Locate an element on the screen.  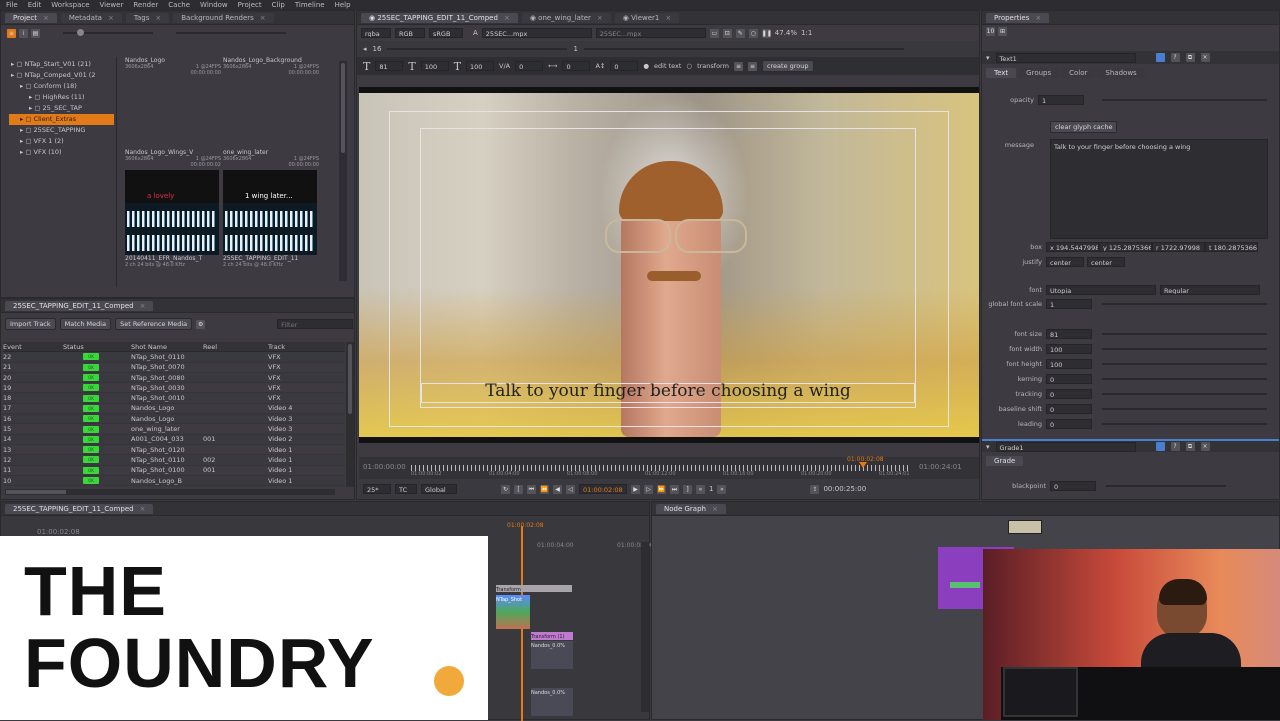
node-close-icon: × is located at coordinates (1205, 57).